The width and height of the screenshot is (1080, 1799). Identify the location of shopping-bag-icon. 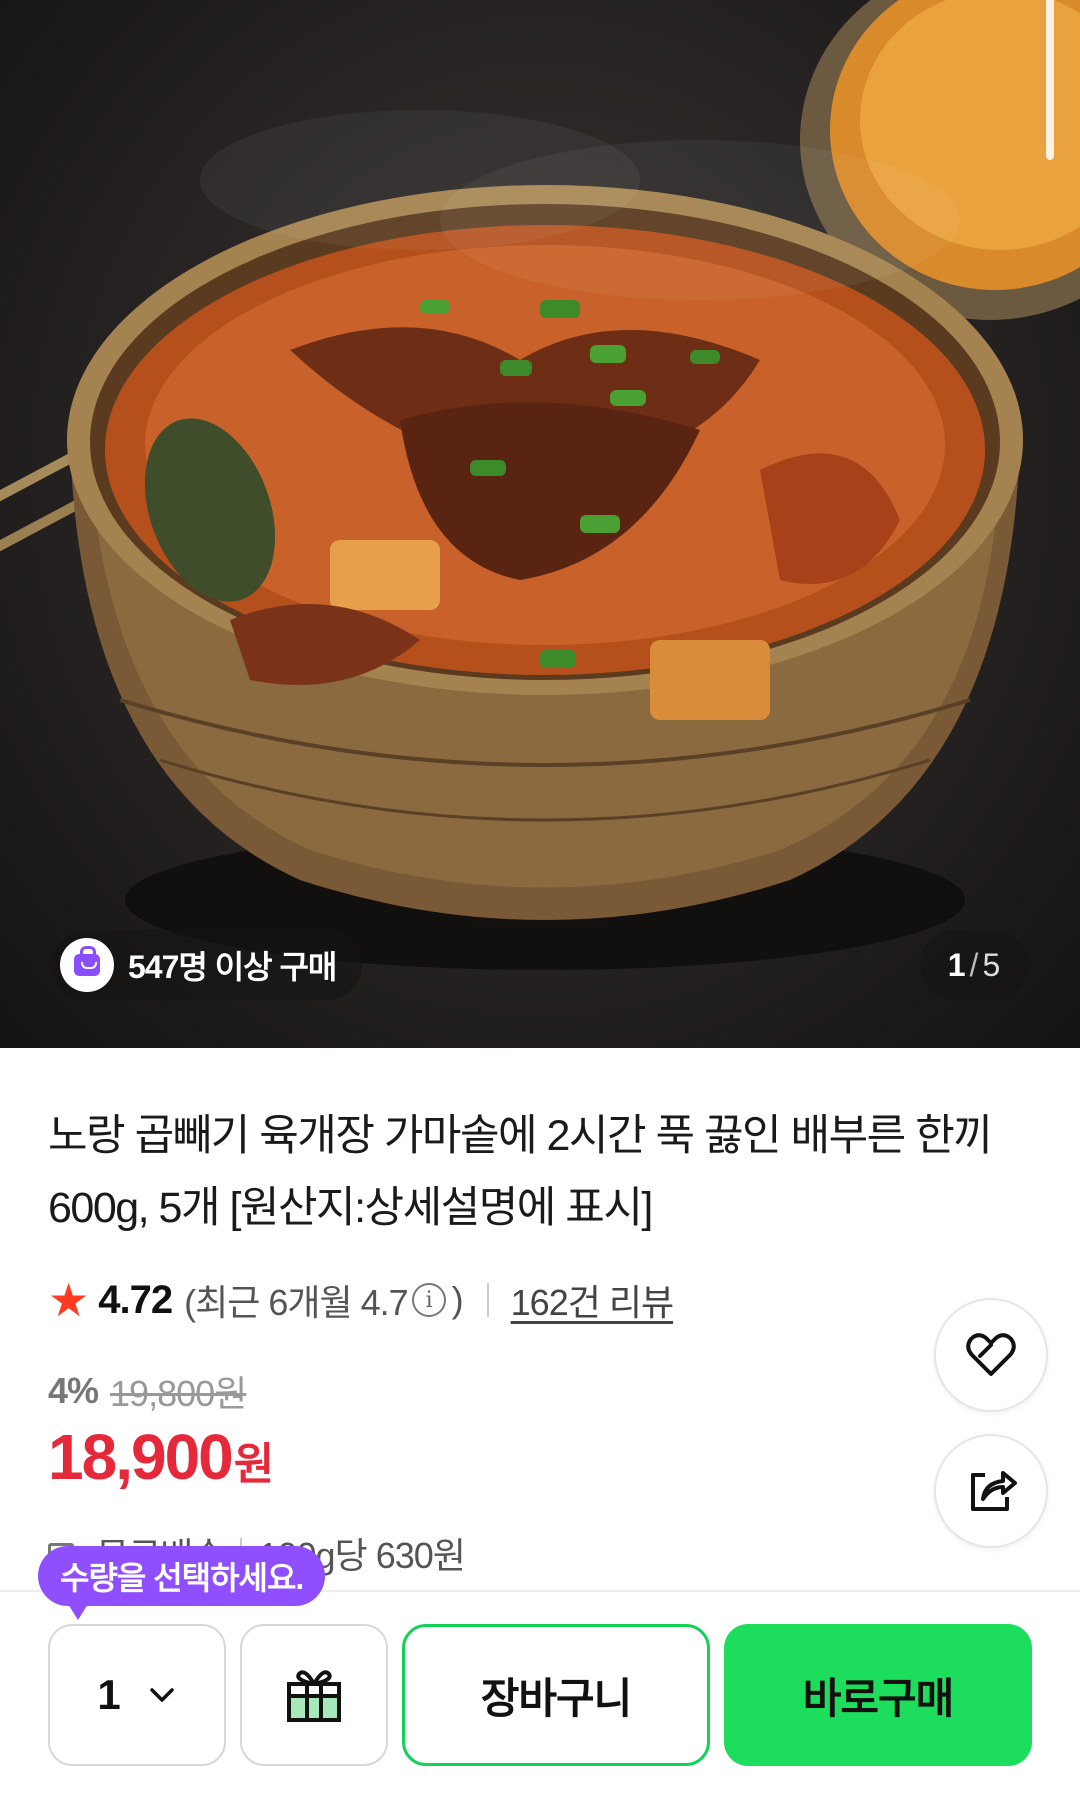
(87, 965).